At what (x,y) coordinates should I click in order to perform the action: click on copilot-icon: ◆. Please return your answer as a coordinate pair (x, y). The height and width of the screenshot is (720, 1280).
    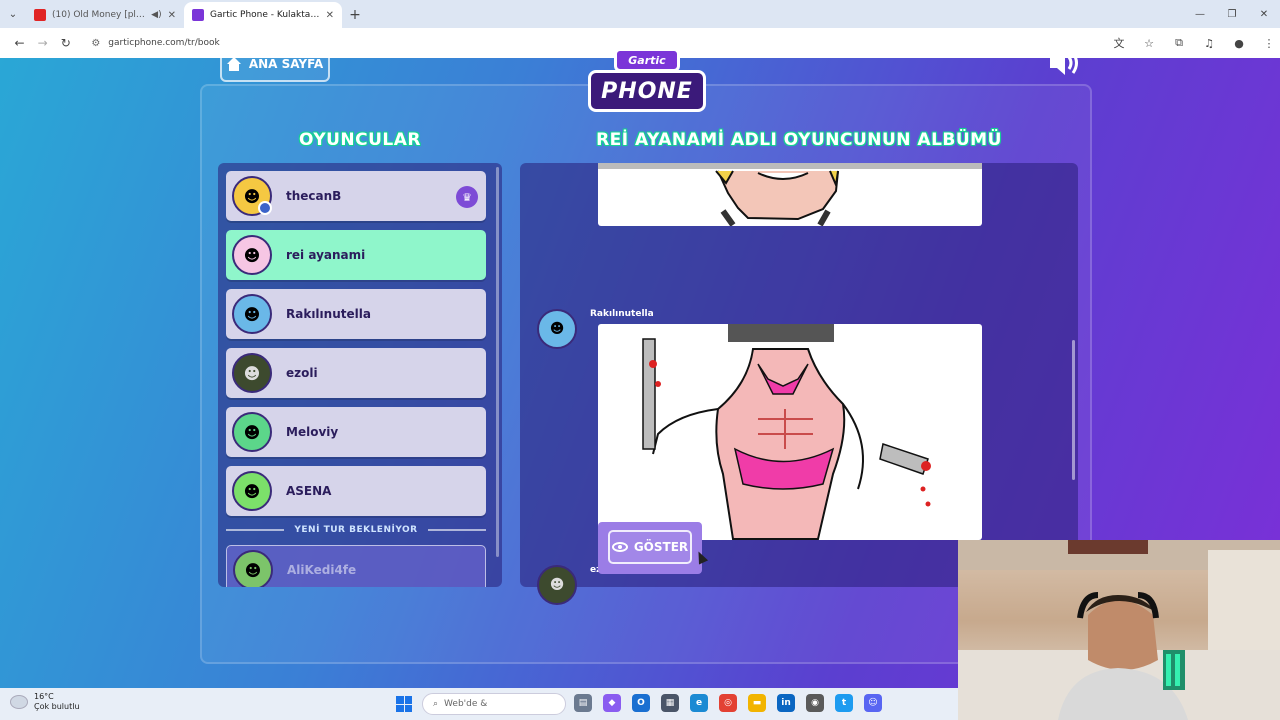
    Looking at the image, I should click on (612, 703).